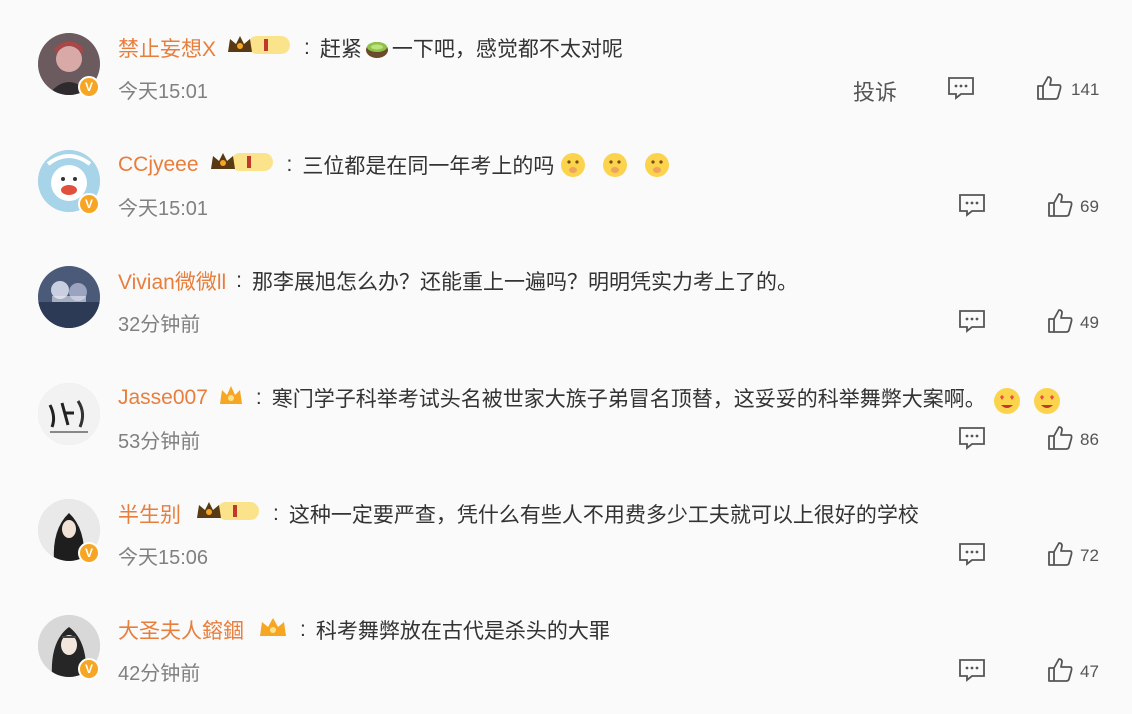  I want to click on comment-line: CCjyeee : 三位都是在同一年考上的吗, so click(395, 165).